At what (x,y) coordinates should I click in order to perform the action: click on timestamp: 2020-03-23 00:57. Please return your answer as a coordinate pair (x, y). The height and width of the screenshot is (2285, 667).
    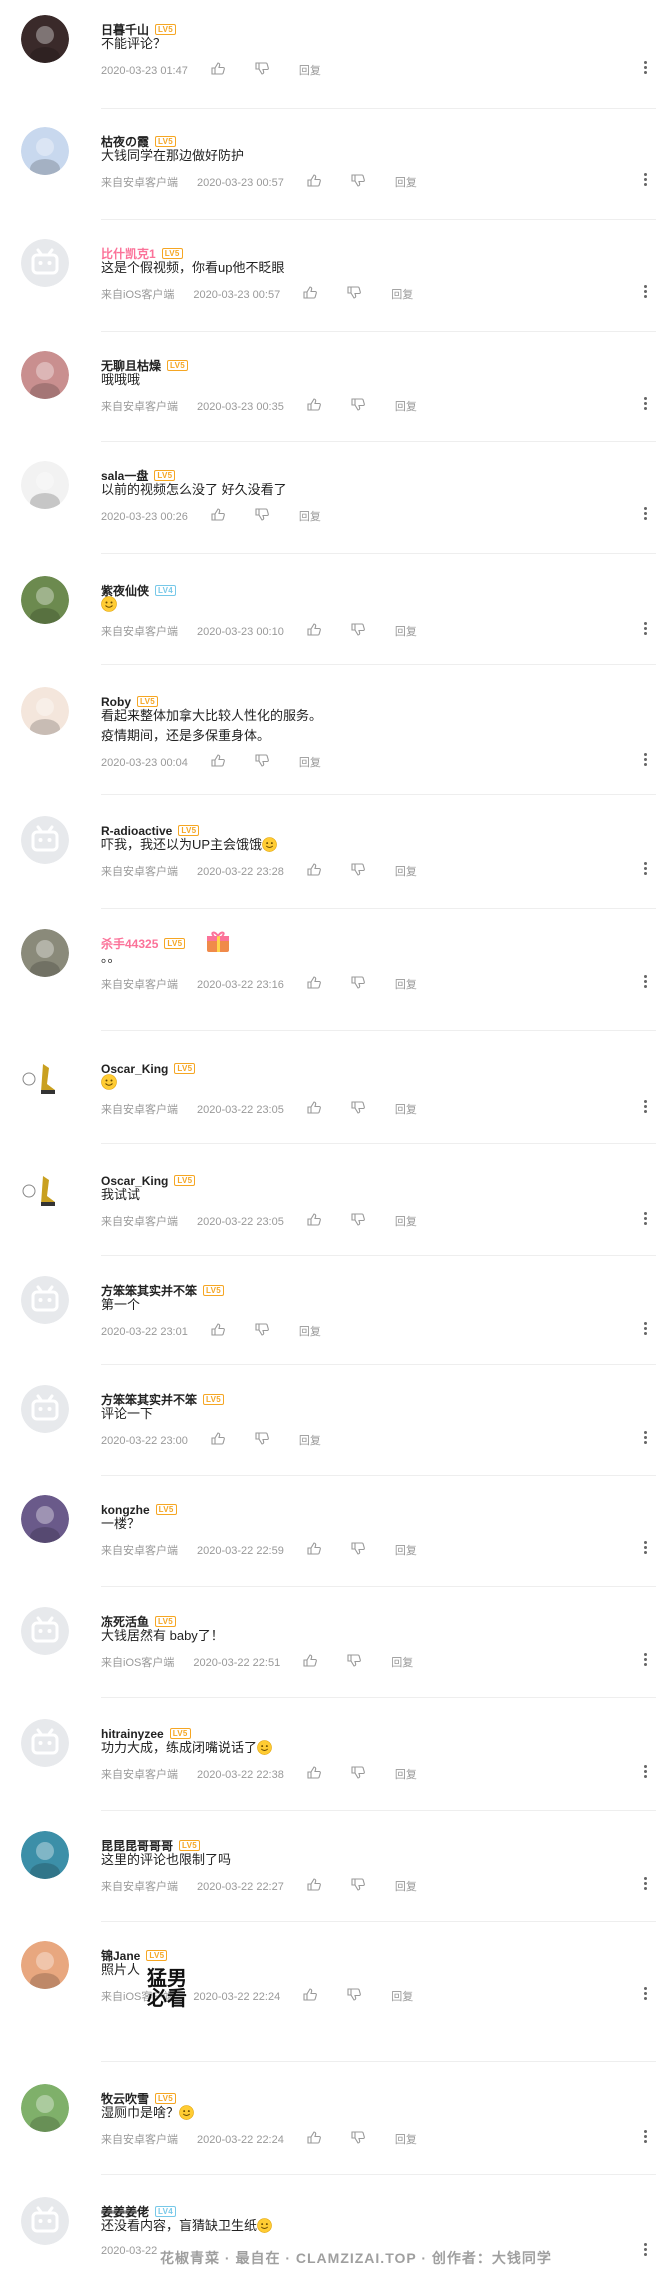
    Looking at the image, I should click on (240, 182).